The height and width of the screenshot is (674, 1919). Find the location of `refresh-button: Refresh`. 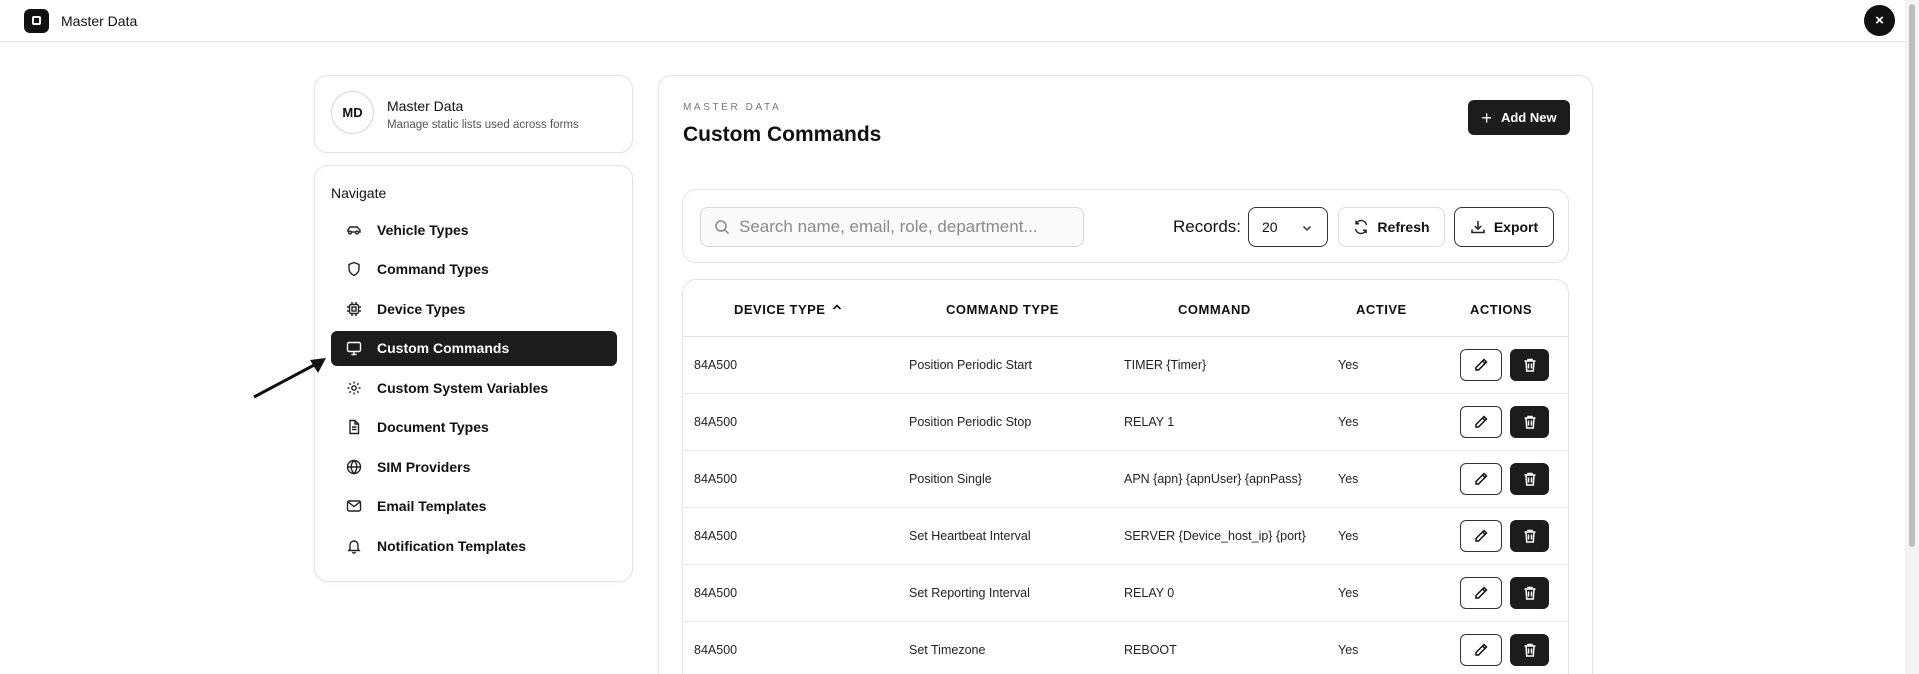

refresh-button: Refresh is located at coordinates (1391, 227).